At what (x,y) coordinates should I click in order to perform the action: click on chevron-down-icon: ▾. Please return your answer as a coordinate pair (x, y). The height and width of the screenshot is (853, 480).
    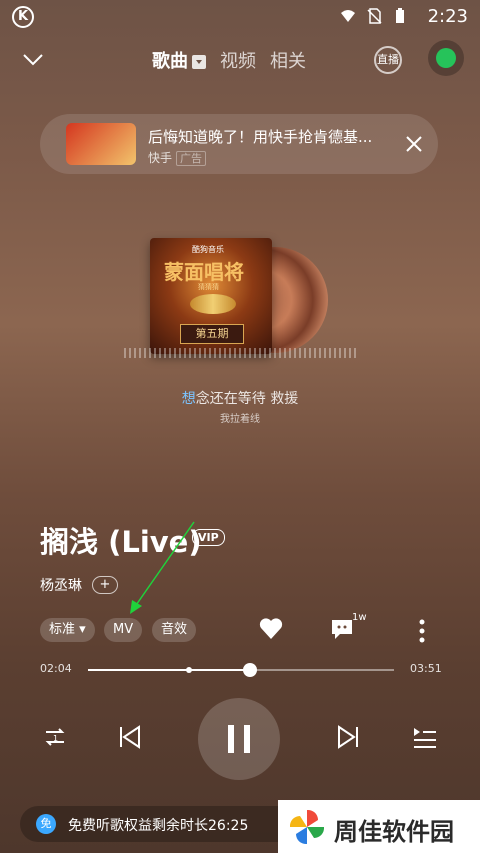
    Looking at the image, I should click on (82, 629).